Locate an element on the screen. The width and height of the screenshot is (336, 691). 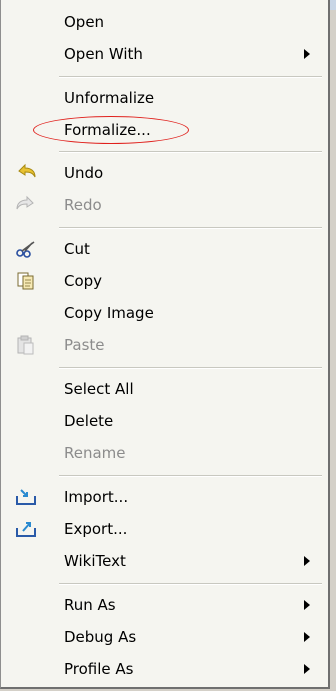
menu-item-rename: Rename is located at coordinates (164, 453).